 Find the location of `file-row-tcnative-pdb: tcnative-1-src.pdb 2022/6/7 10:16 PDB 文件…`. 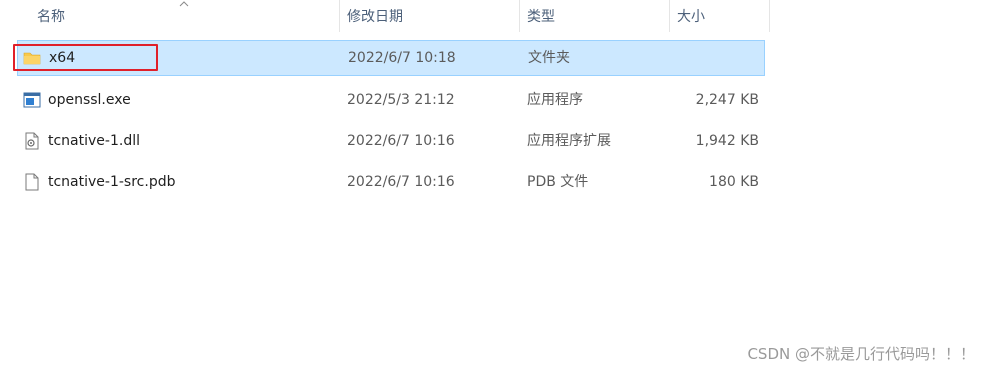

file-row-tcnative-pdb: tcnative-1-src.pdb 2022/6/7 10:16 PDB 文件… is located at coordinates (391, 182).